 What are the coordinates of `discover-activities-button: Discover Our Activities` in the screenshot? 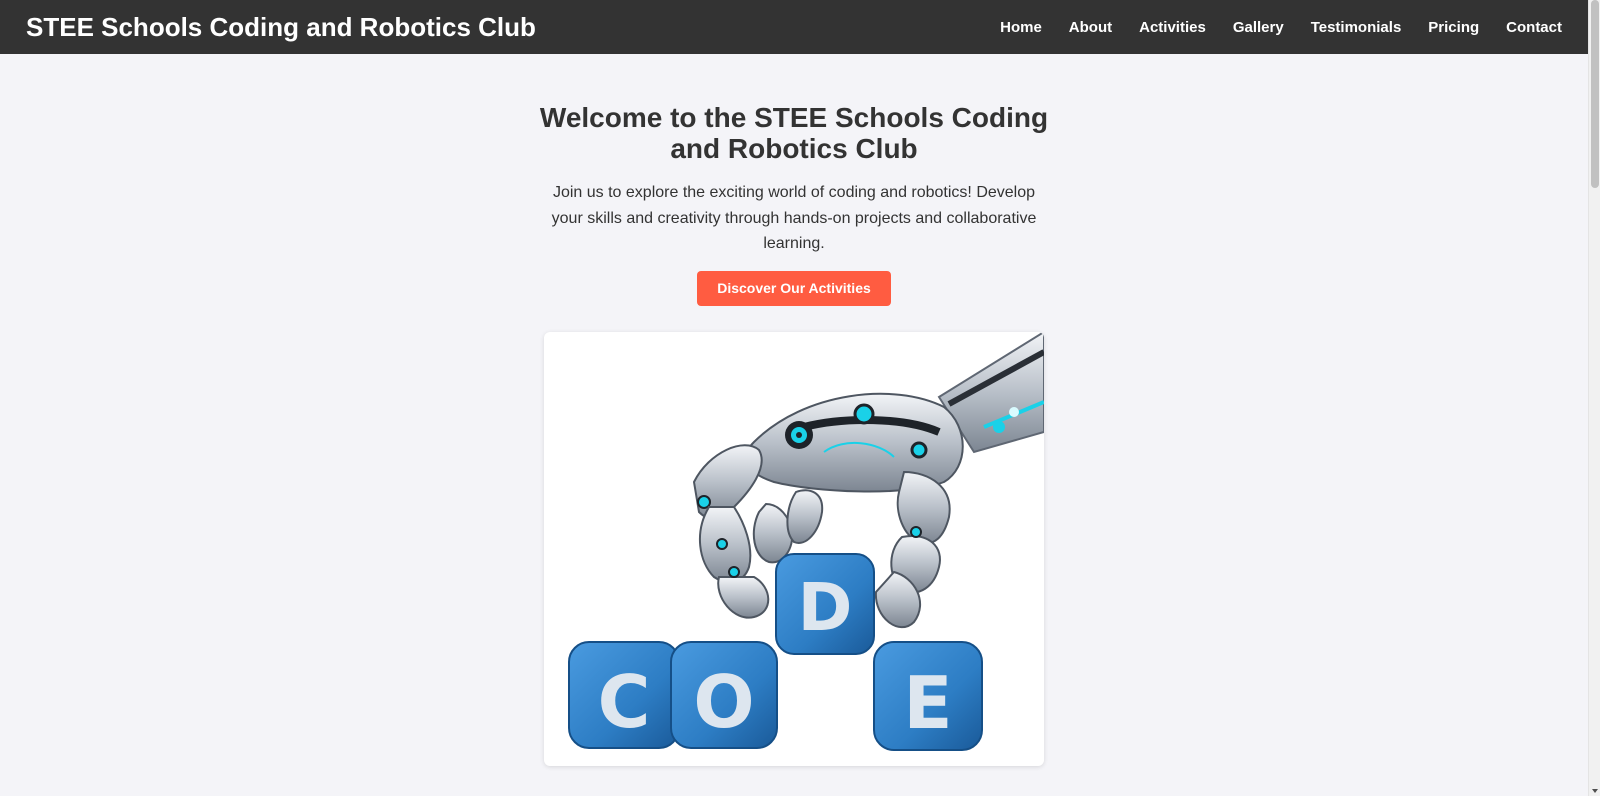 It's located at (794, 288).